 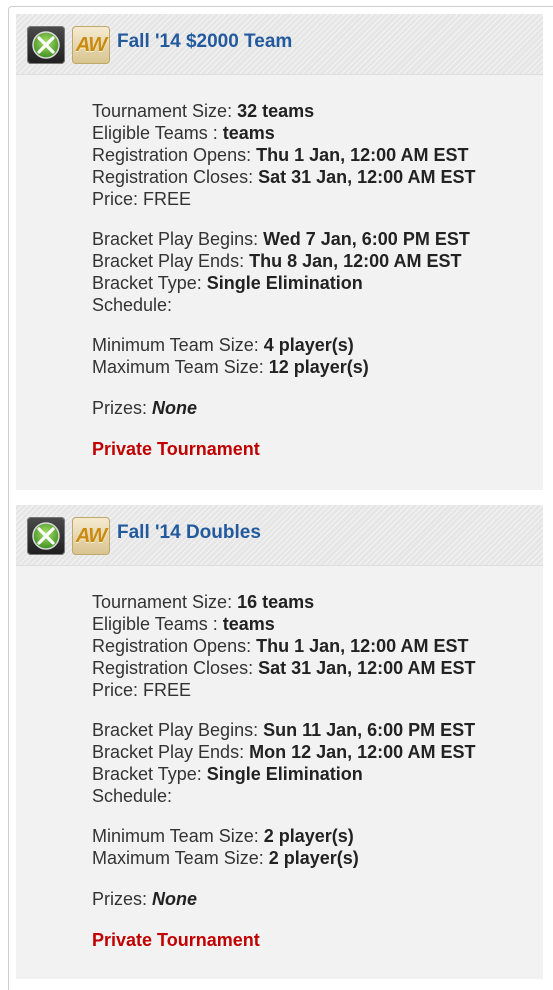 What do you see at coordinates (230, 367) in the screenshot?
I see `max-team-size-row: Maximum Team Size: 12 player(s)` at bounding box center [230, 367].